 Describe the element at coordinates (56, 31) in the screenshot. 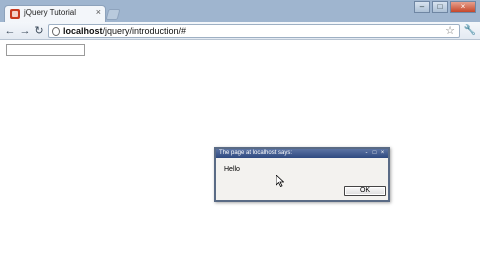

I see `page-icon` at that location.